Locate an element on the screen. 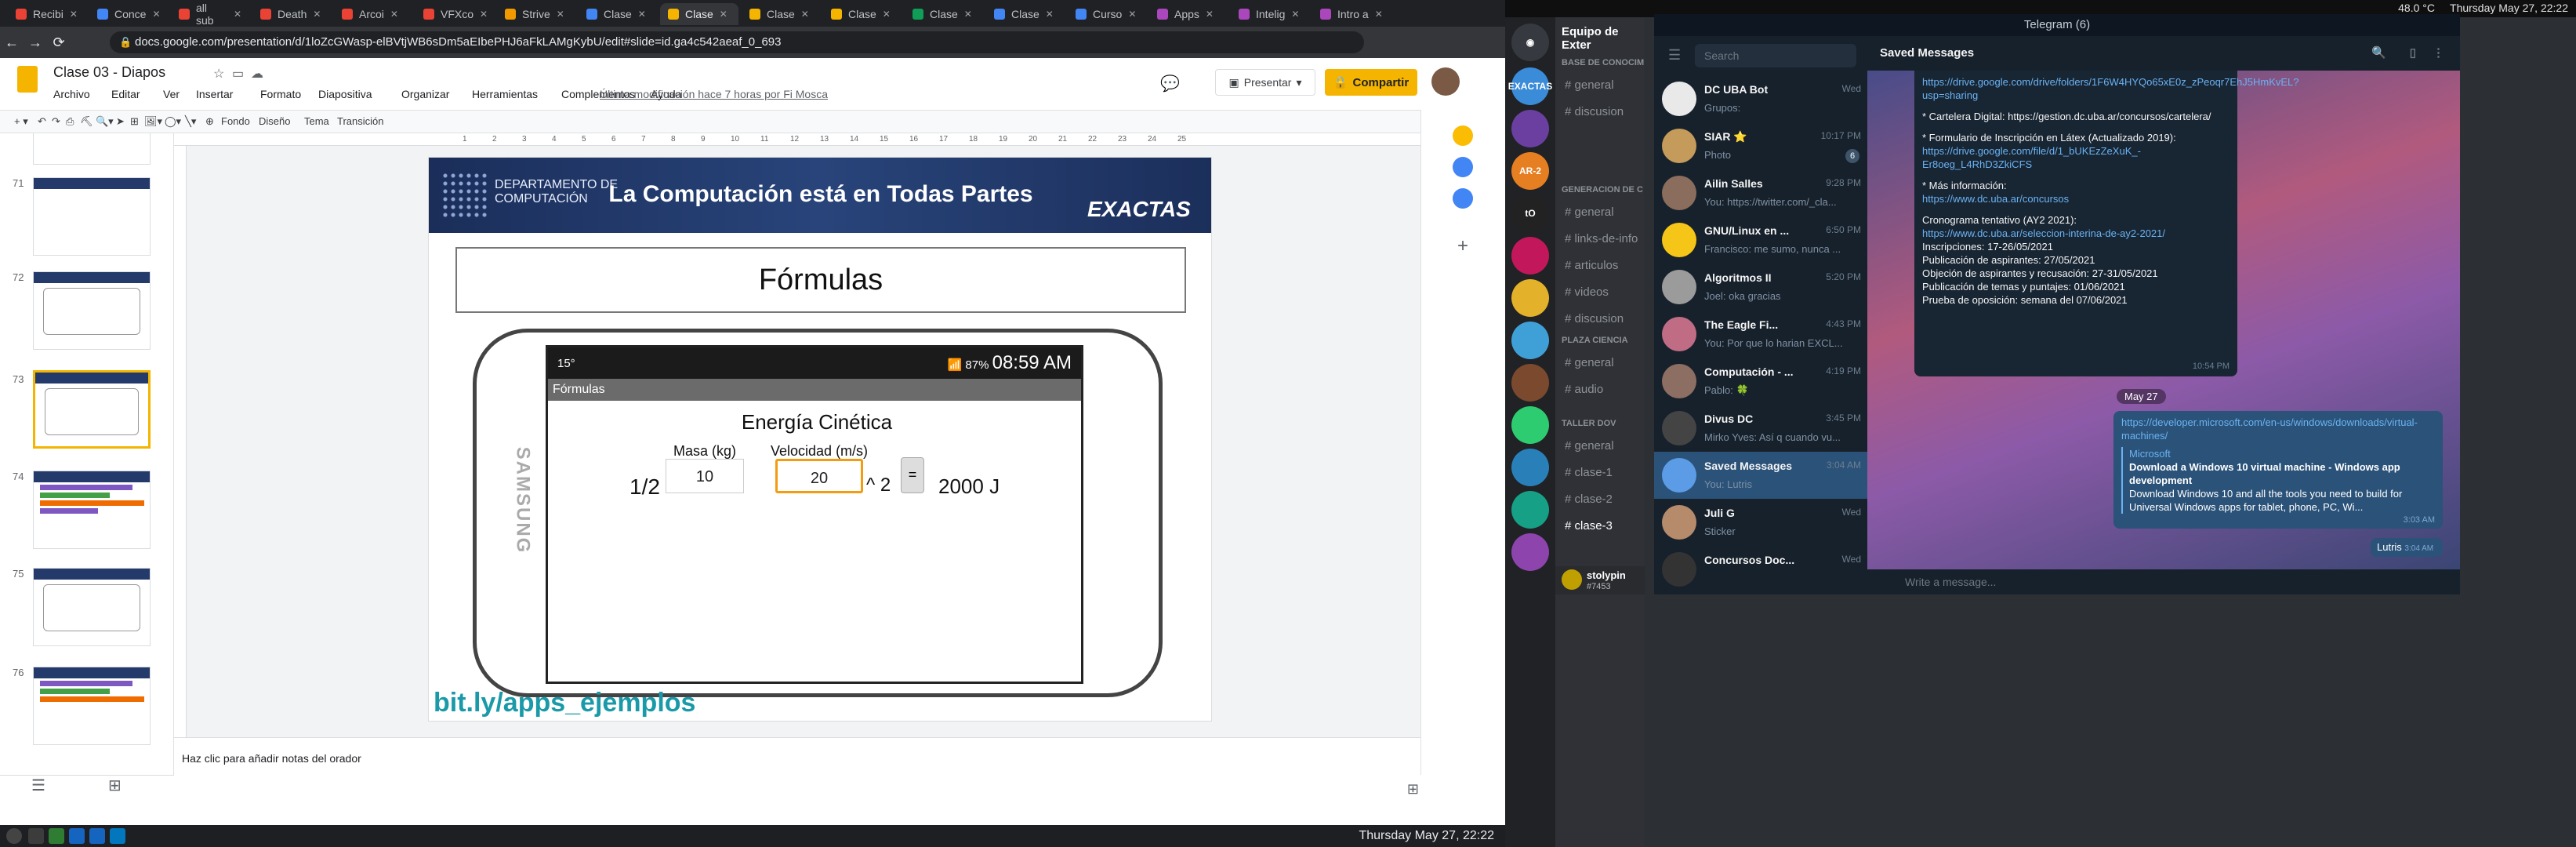 The height and width of the screenshot is (847, 2576). textbox-icon: ⊞ is located at coordinates (134, 121).